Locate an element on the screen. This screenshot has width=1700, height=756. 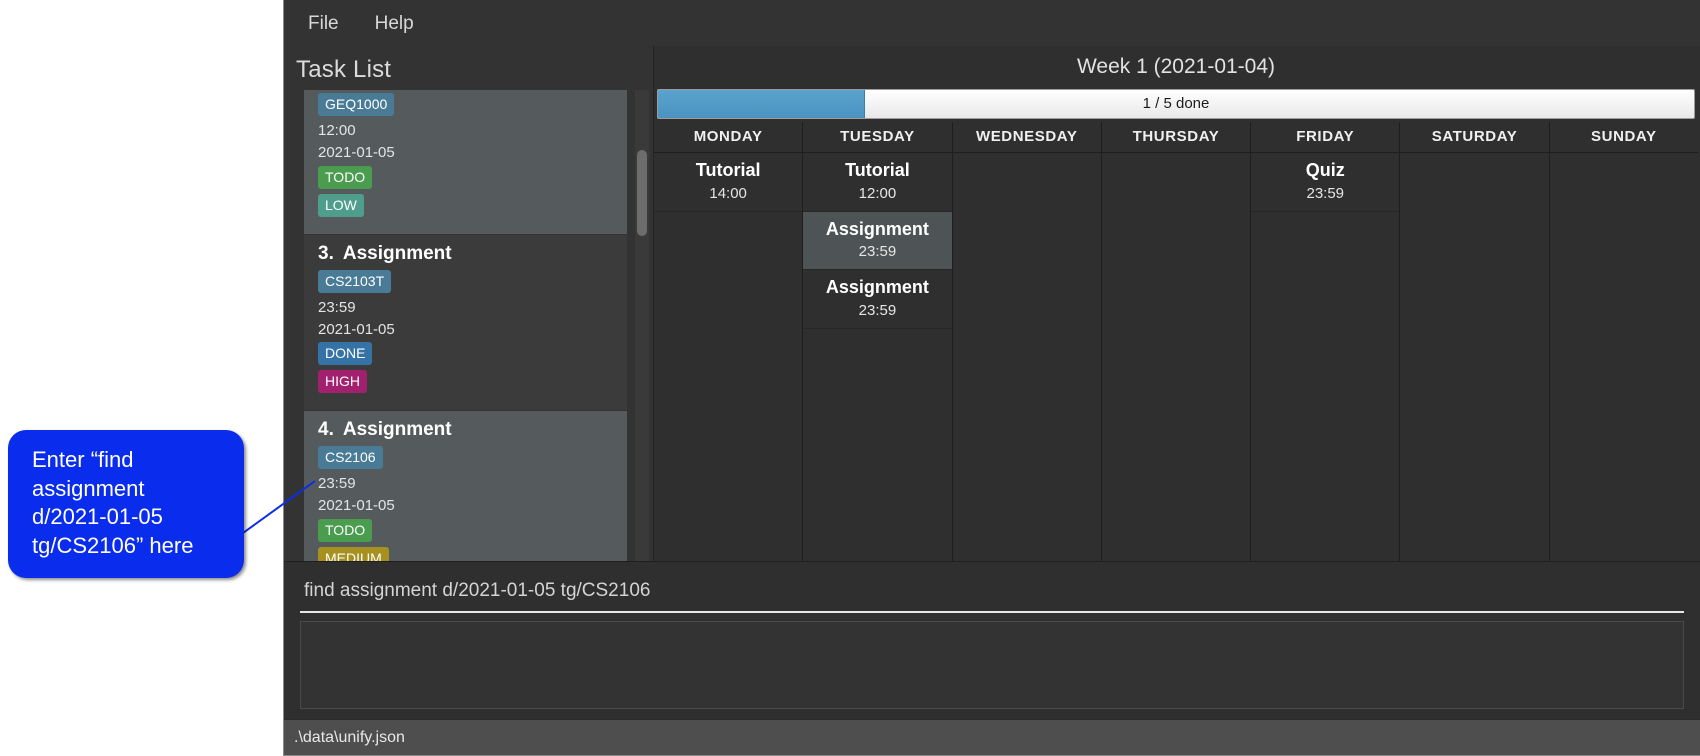
week-title: Week 1 (2021-01-04) is located at coordinates (1176, 66).